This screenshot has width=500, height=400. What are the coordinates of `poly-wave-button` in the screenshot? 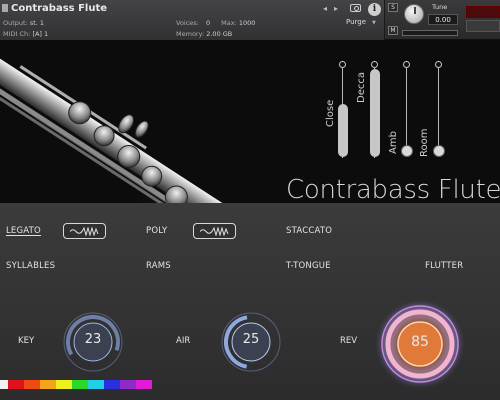 It's located at (214, 231).